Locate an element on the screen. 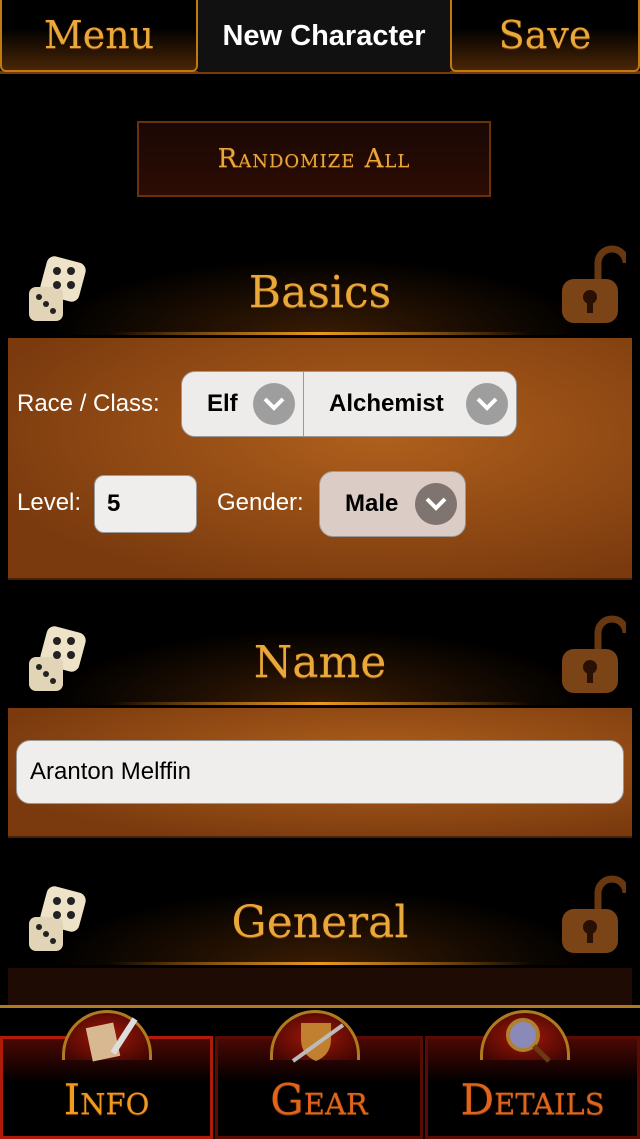  level-input: 5 is located at coordinates (145, 504).